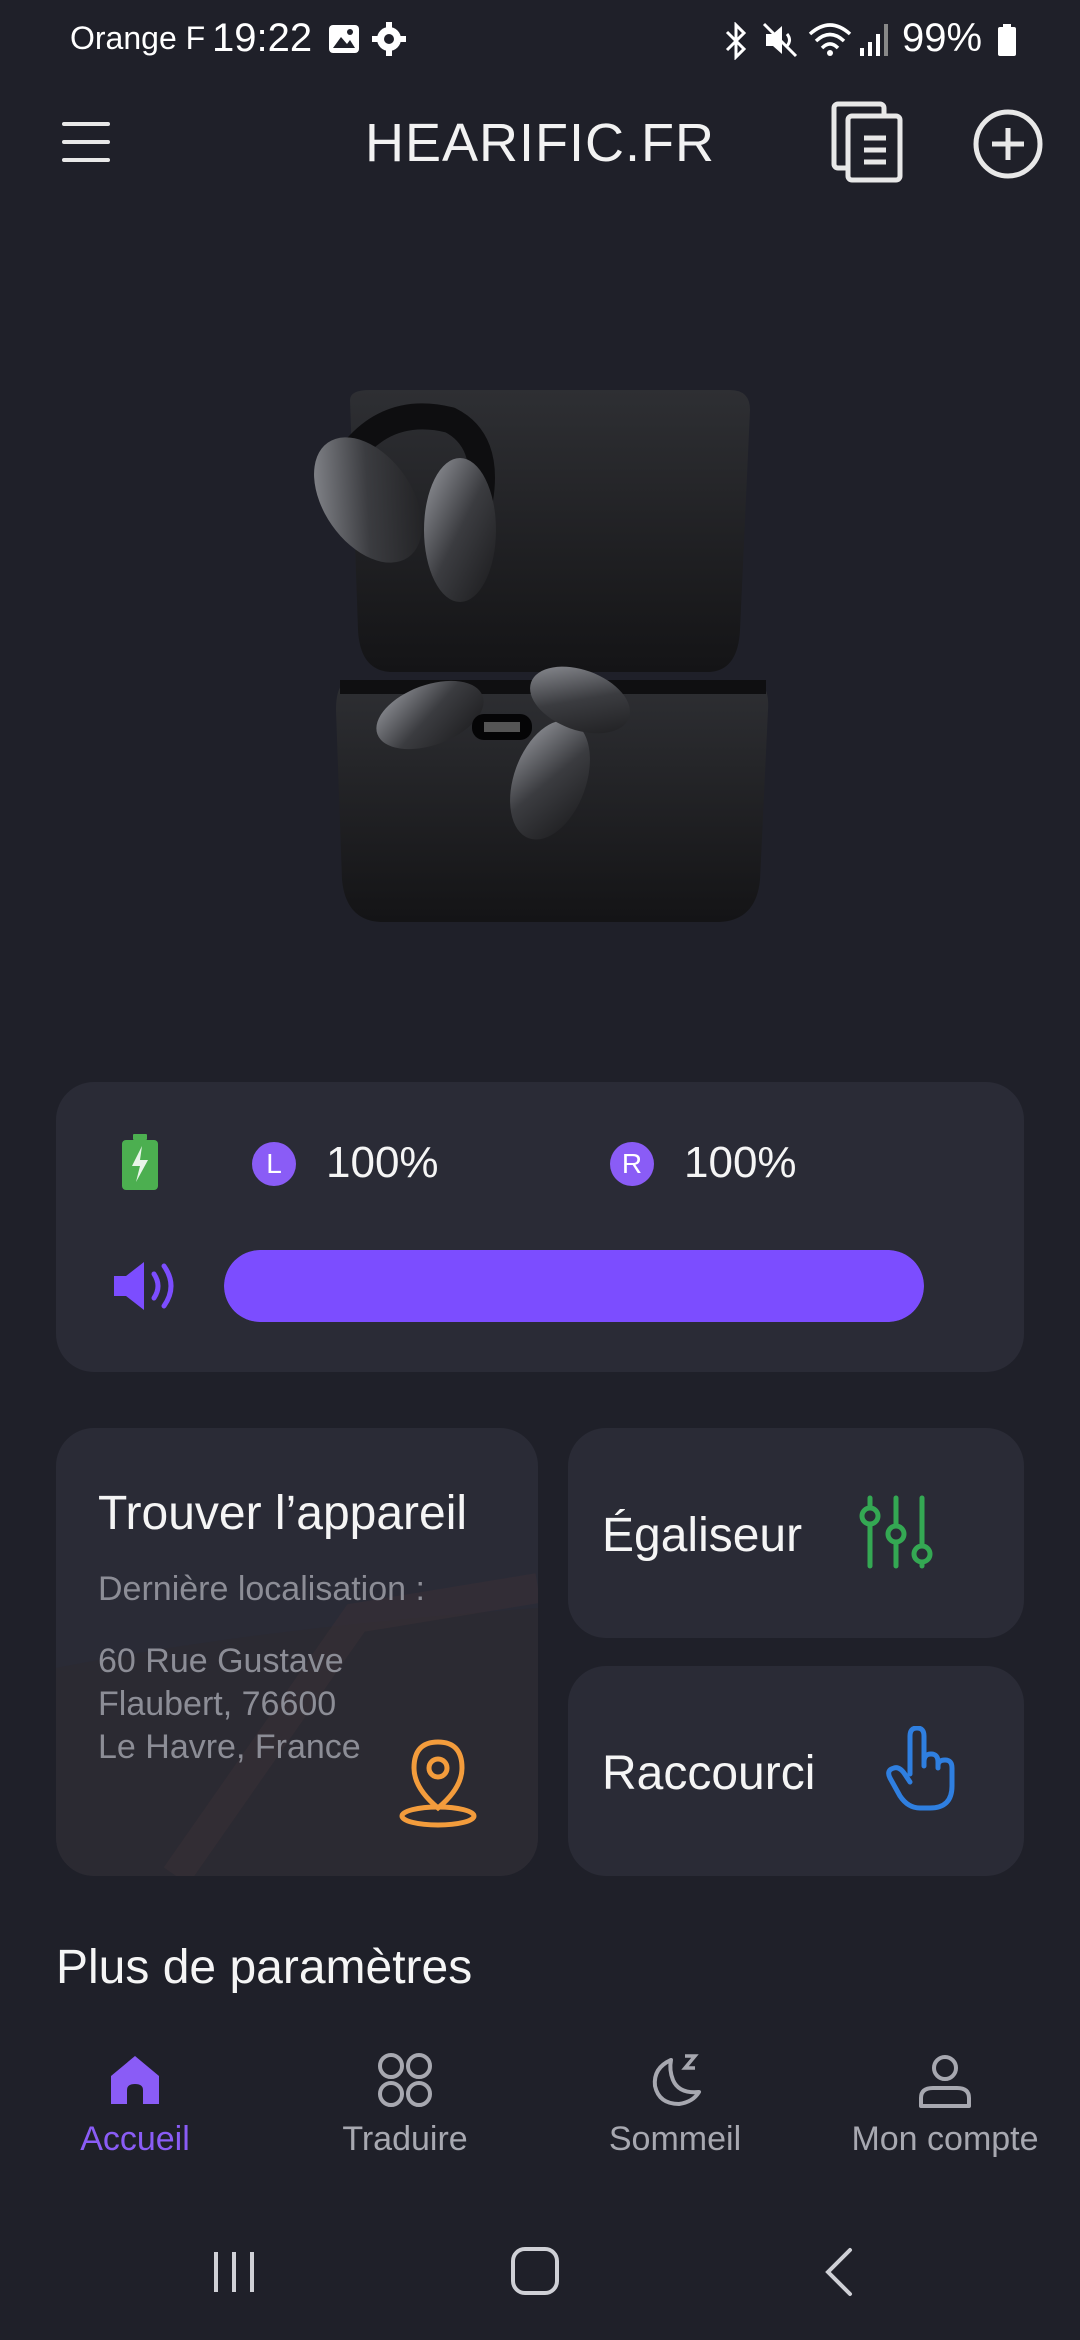  Describe the element at coordinates (945, 2081) in the screenshot. I see `account-icon` at that location.